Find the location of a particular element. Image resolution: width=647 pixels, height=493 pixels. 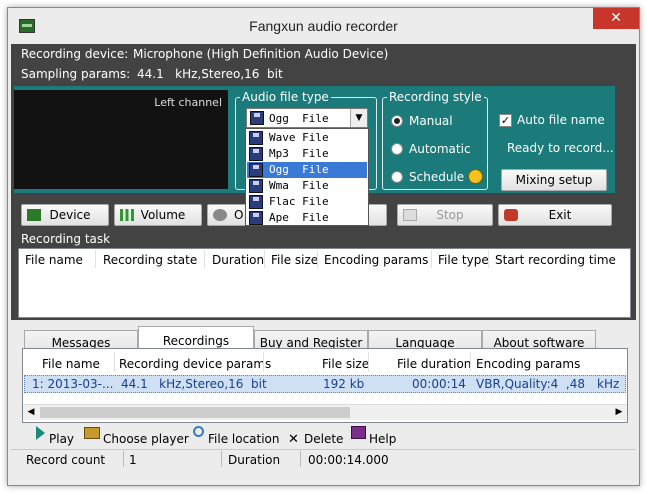

scroll-right-icon: ▶ is located at coordinates (619, 412).